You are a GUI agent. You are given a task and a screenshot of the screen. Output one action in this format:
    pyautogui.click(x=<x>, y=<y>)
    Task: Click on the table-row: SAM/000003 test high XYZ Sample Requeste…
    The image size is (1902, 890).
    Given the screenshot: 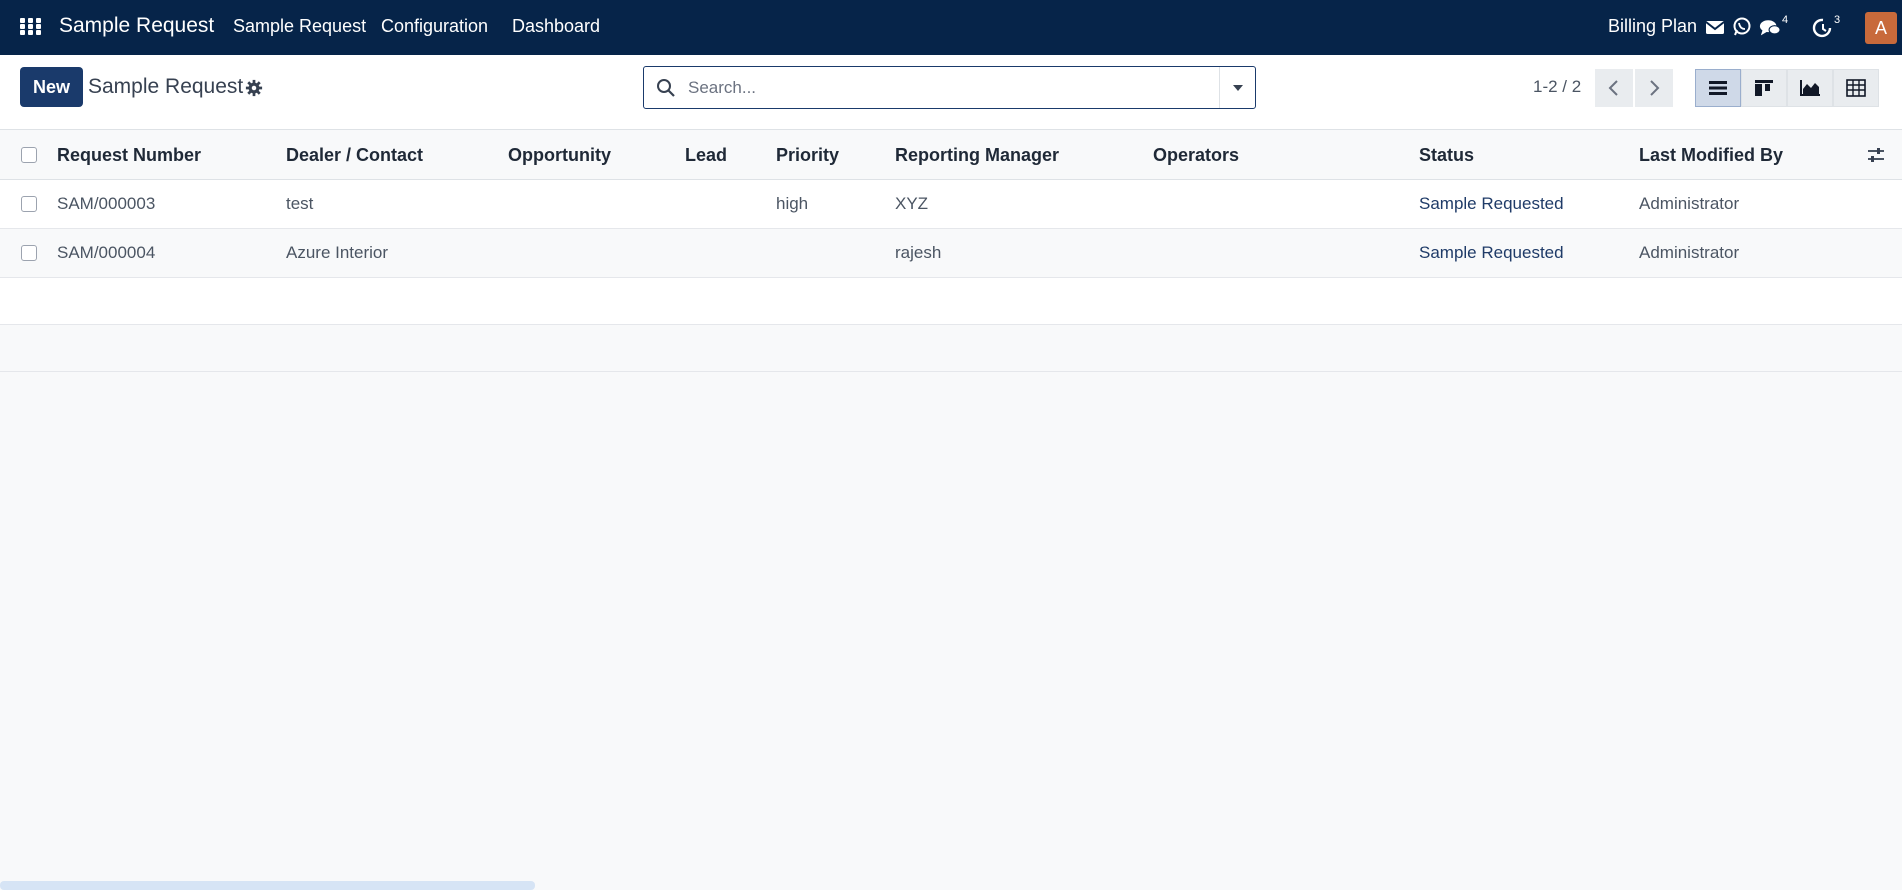 What is the action you would take?
    pyautogui.click(x=951, y=204)
    